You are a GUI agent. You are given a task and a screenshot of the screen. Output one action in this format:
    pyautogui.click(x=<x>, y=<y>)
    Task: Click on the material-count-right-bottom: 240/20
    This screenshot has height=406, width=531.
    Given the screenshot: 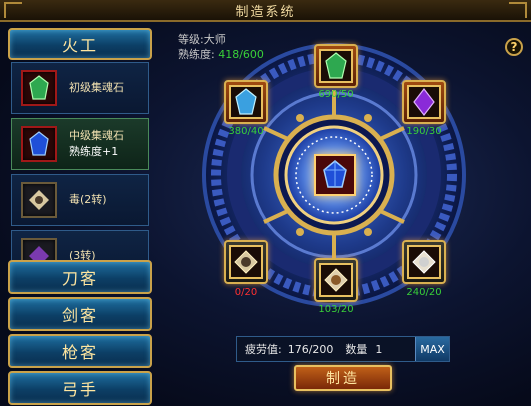 What is the action you would take?
    pyautogui.click(x=424, y=292)
    